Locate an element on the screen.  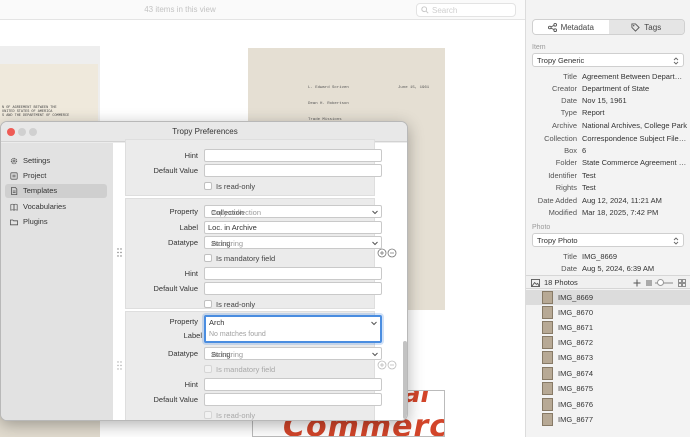
metadata-key: Rights is located at coordinates (566, 187).